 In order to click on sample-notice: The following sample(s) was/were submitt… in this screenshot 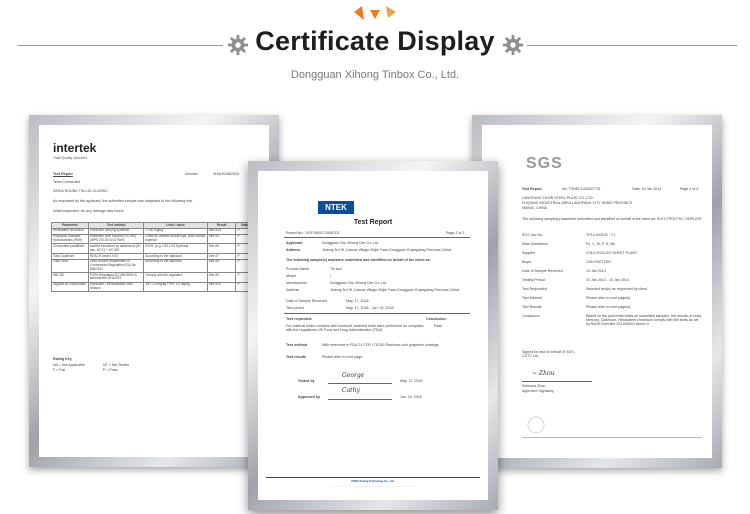, I will do `click(358, 260)`.